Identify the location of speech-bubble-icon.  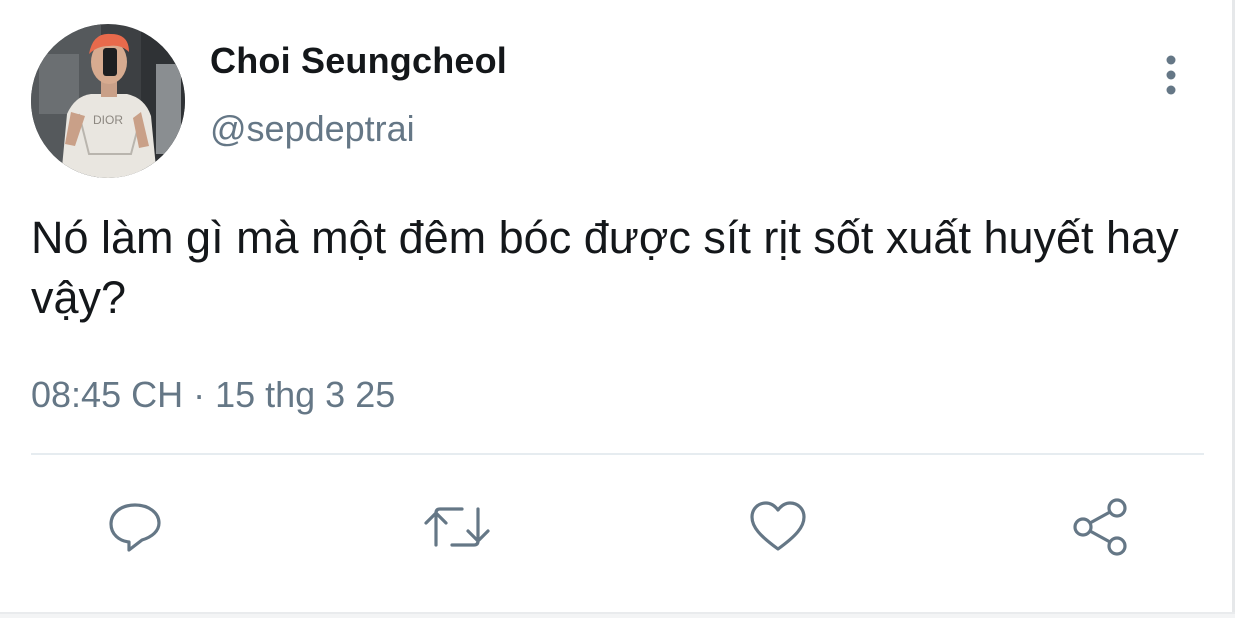
(135, 527).